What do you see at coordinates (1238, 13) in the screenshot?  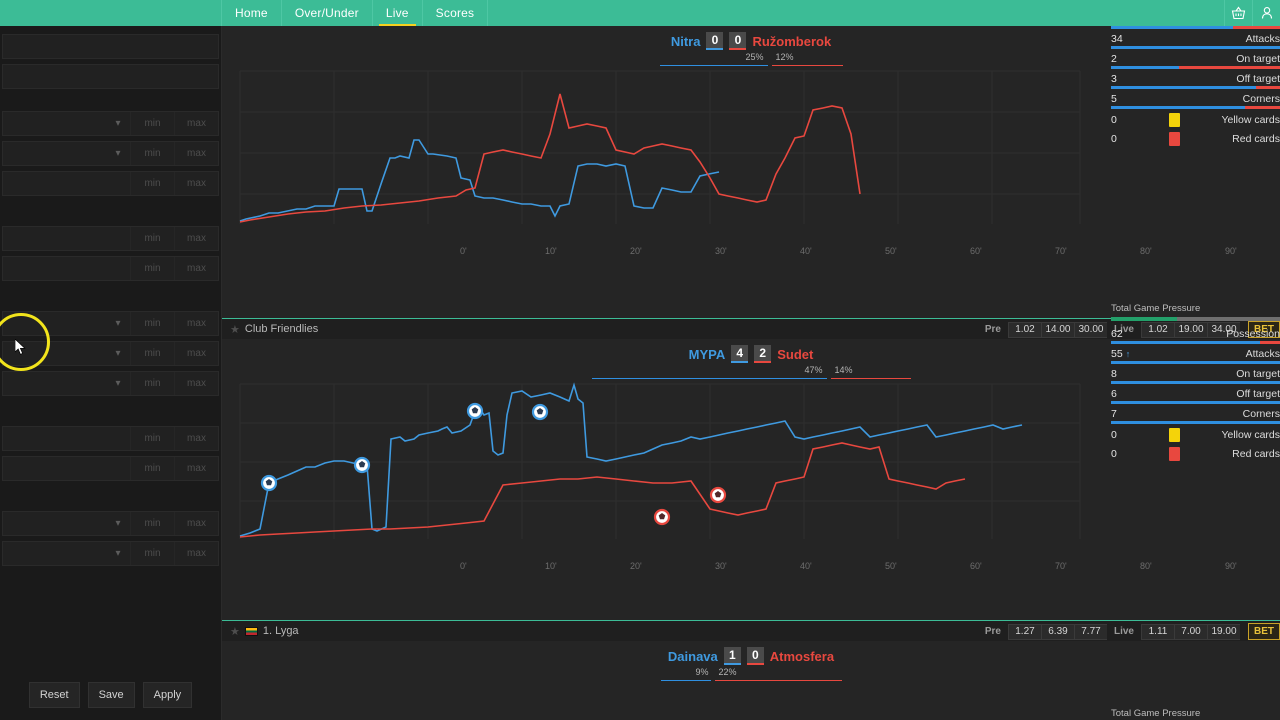 I see `basket-icon` at bounding box center [1238, 13].